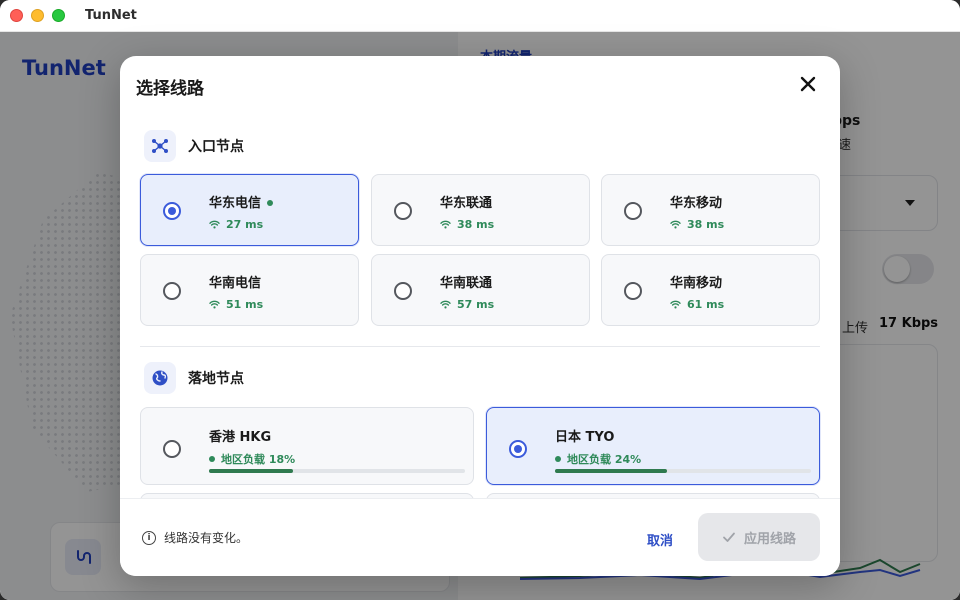 Image resolution: width=960 pixels, height=600 pixels. What do you see at coordinates (241, 201) in the screenshot?
I see `entry-option-name: 华东电信` at bounding box center [241, 201].